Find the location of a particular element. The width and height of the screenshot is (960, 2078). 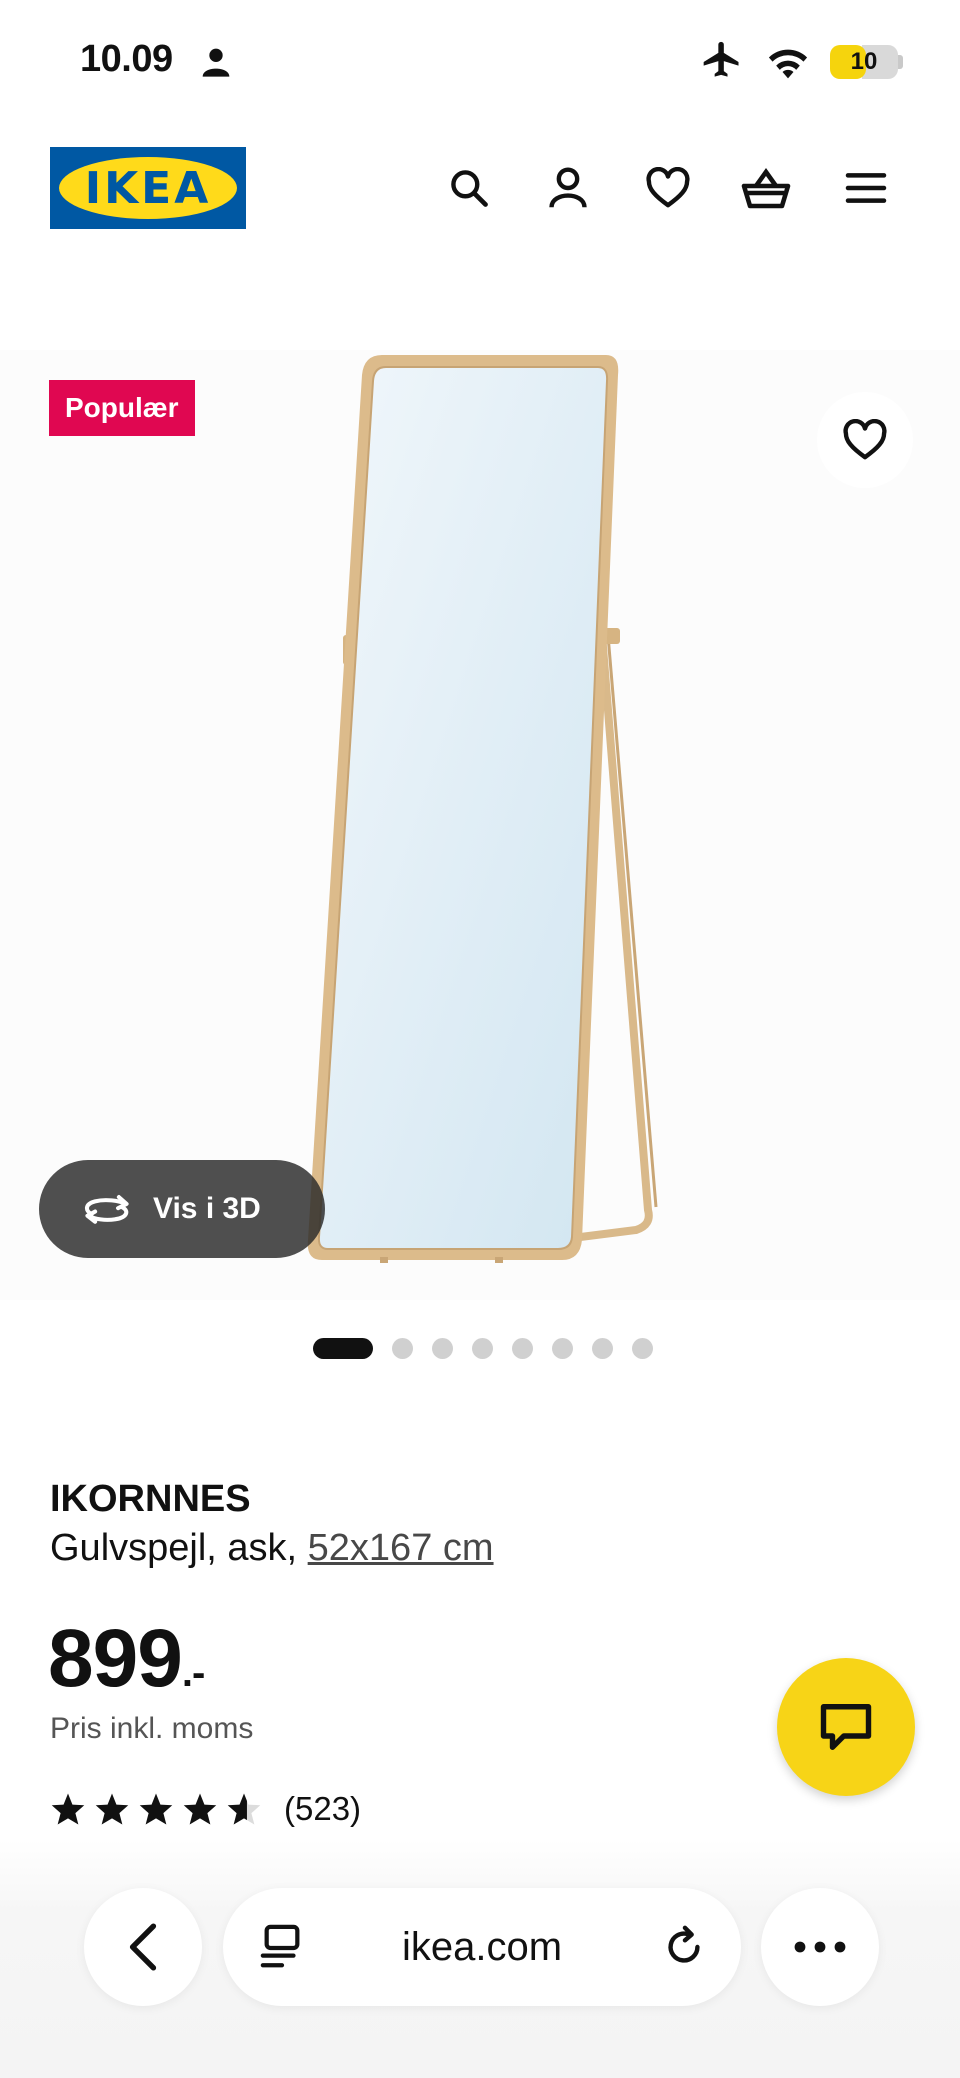

price-note: Pris inkl. moms is located at coordinates (152, 1728).